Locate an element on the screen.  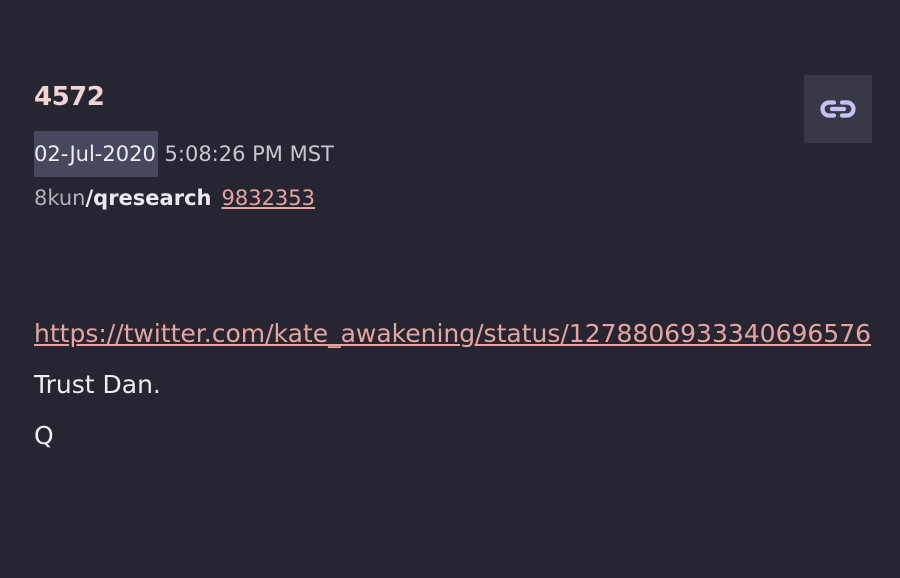
post-body-line-1: Trust Dan. is located at coordinates (97, 384).